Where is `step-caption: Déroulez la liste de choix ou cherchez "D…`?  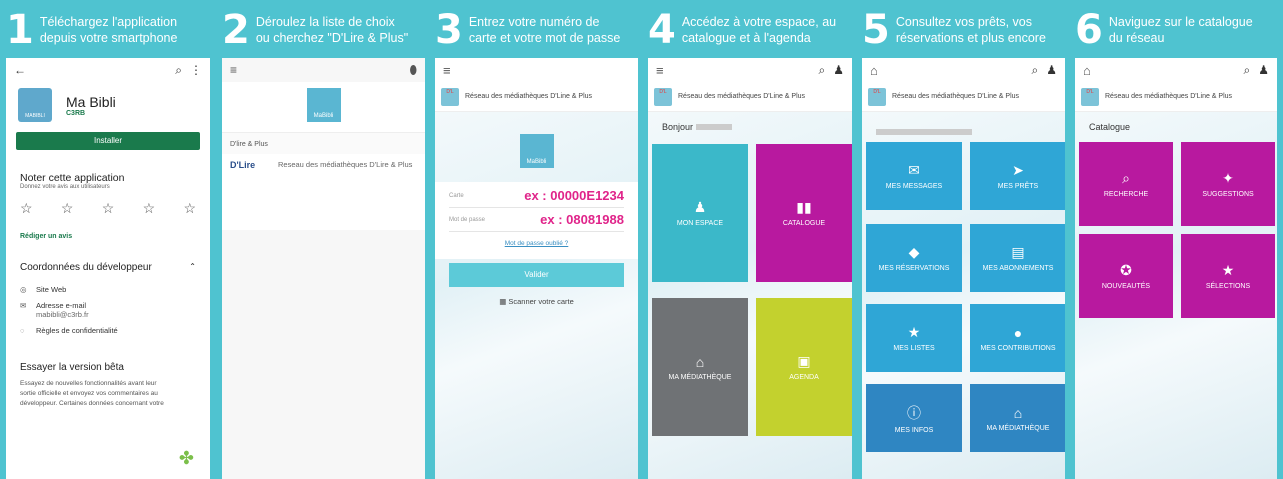
step-caption: Déroulez la liste de choix ou cherchez "D… is located at coordinates (332, 30).